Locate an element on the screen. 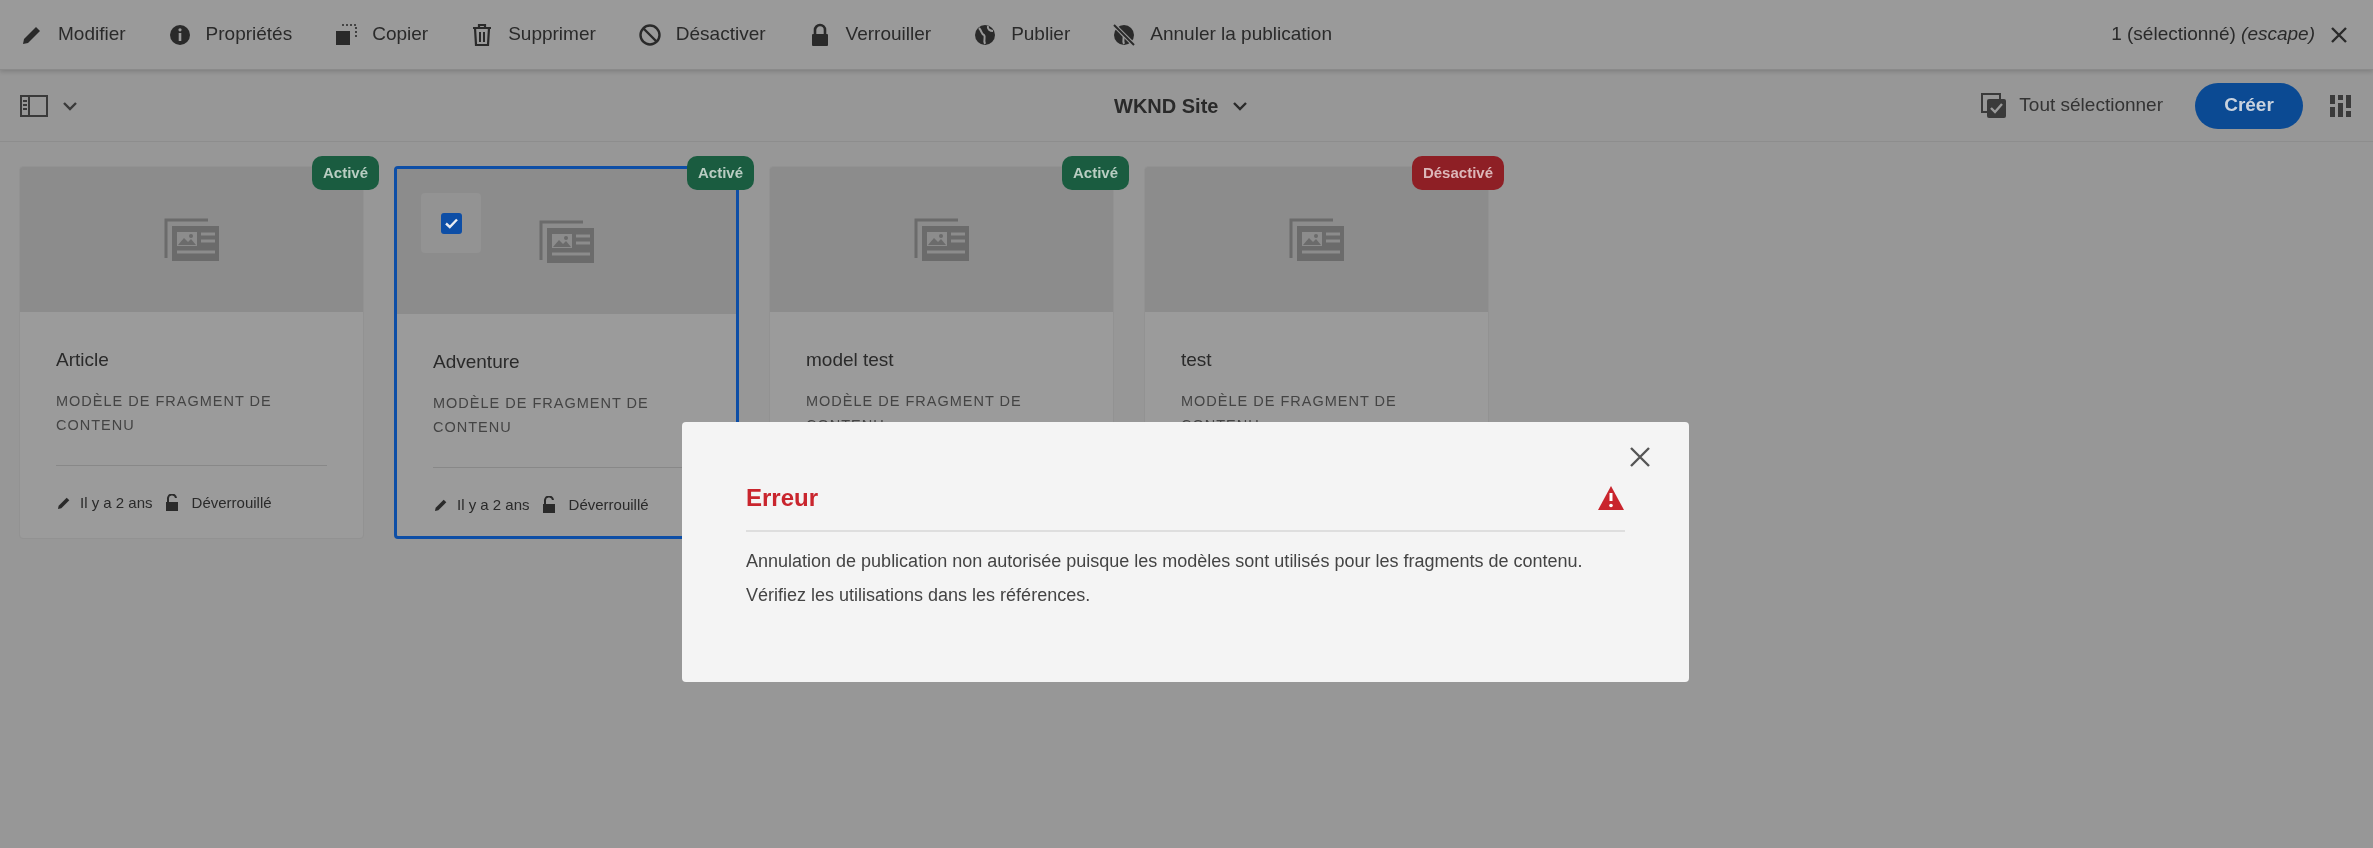 The height and width of the screenshot is (848, 2373). dialog-message: Vérifiez les utilisations dans les références. is located at coordinates (919, 595).